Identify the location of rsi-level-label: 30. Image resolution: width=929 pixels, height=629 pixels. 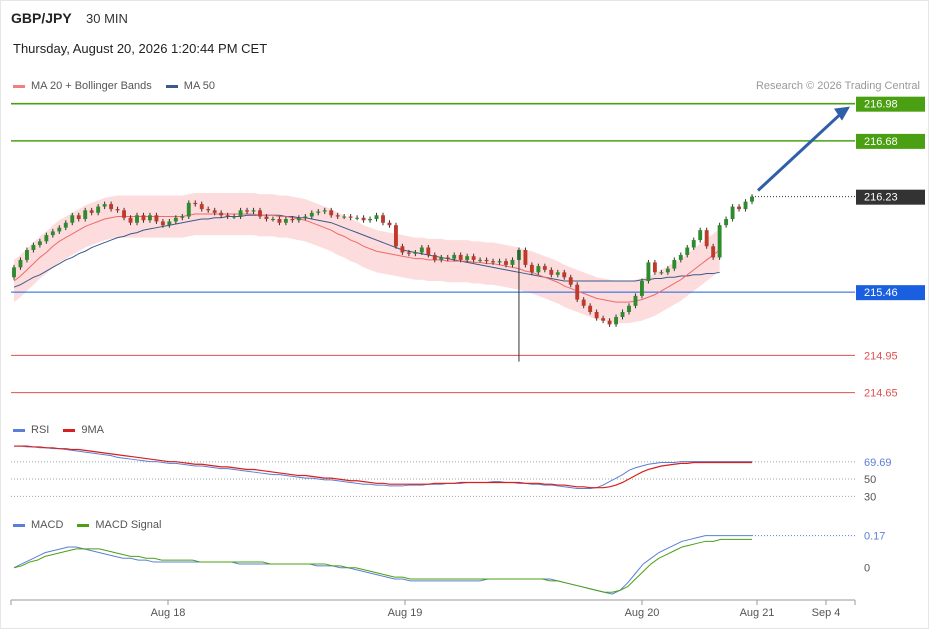
(870, 497).